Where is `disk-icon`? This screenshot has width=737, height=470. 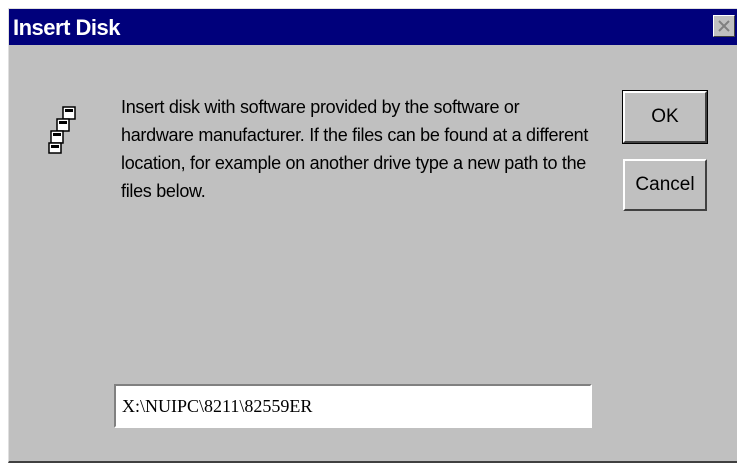
disk-icon is located at coordinates (62, 130).